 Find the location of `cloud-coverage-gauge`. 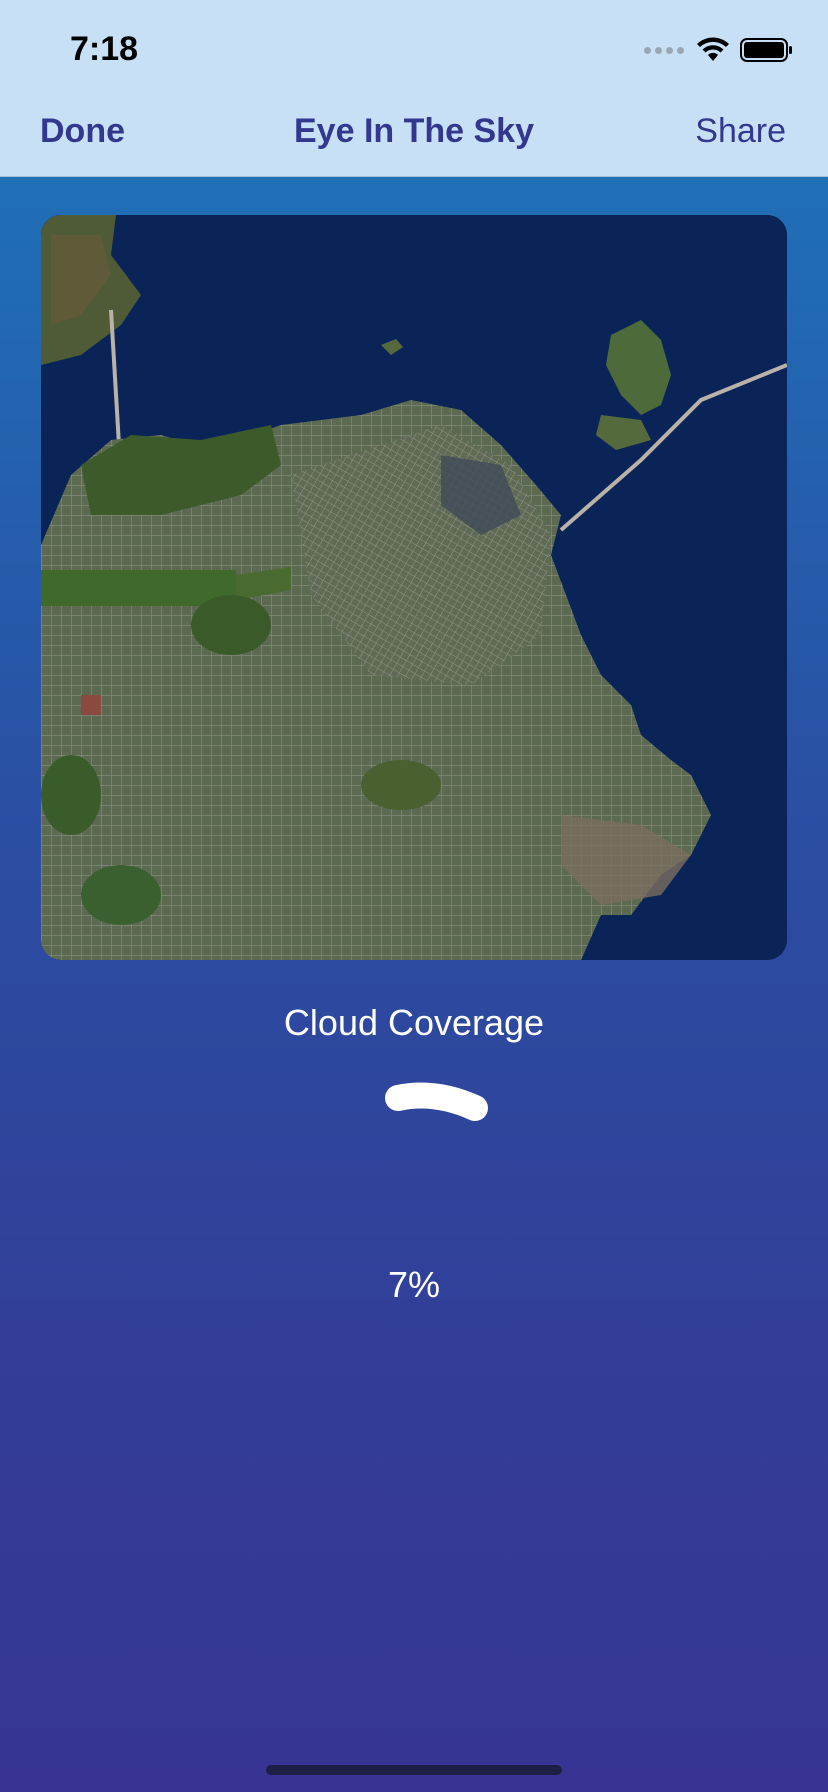

cloud-coverage-gauge is located at coordinates (436, 1101).